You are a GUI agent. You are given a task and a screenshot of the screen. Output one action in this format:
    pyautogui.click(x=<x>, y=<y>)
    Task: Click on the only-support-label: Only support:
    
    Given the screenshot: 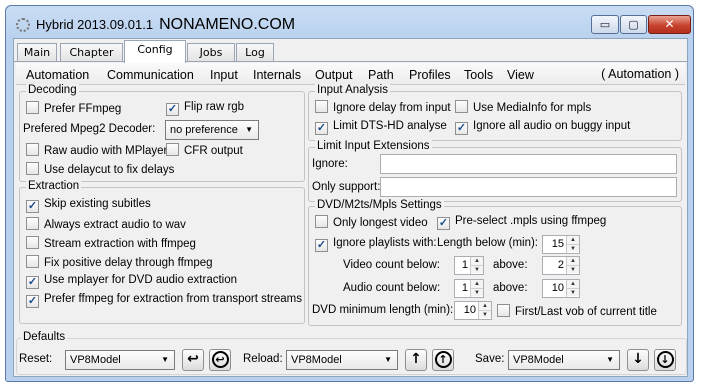 What is the action you would take?
    pyautogui.click(x=346, y=187)
    